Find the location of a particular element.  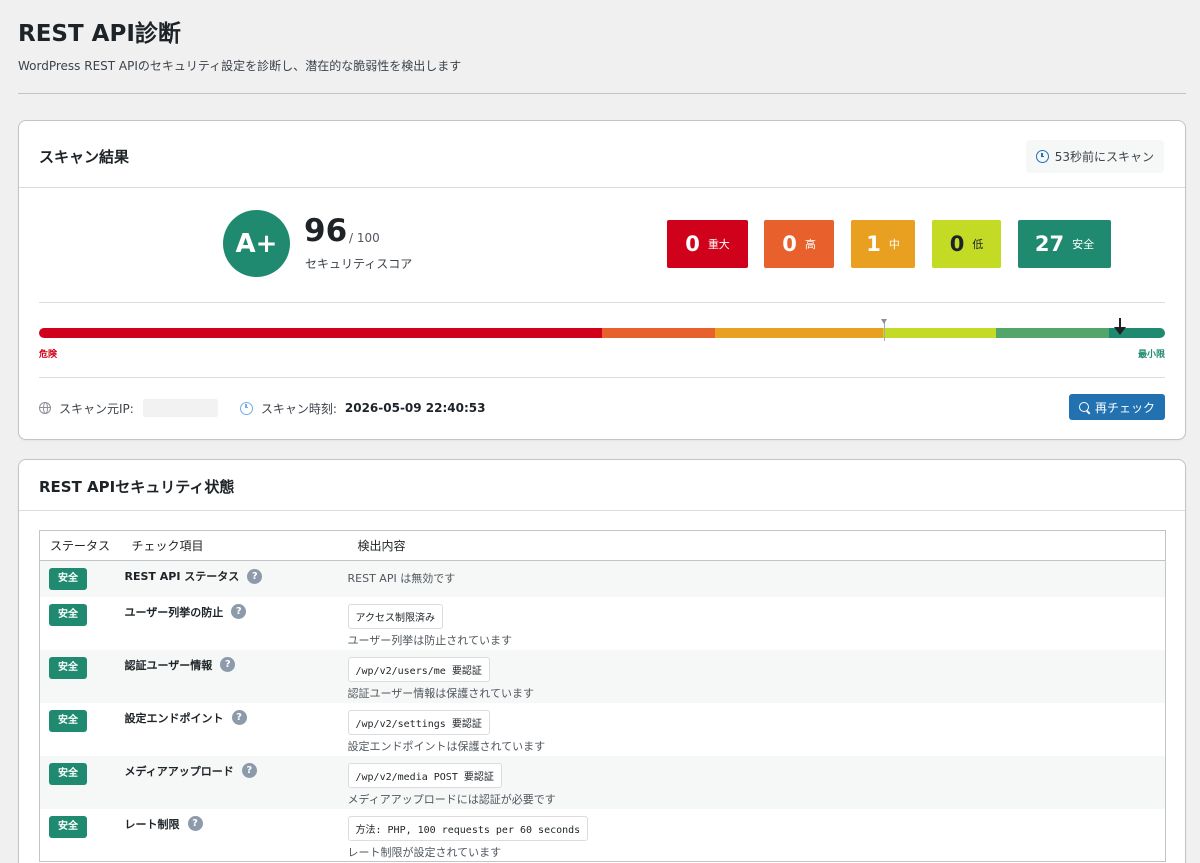

severity-label: 高 is located at coordinates (810, 244).